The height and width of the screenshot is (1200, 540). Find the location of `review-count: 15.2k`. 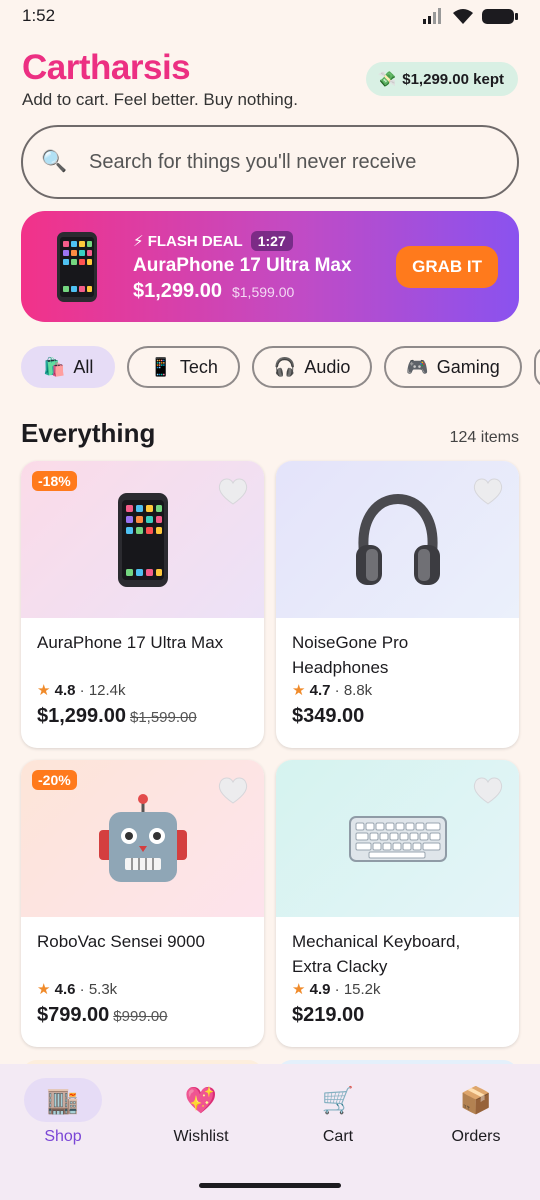

review-count: 15.2k is located at coordinates (362, 989).